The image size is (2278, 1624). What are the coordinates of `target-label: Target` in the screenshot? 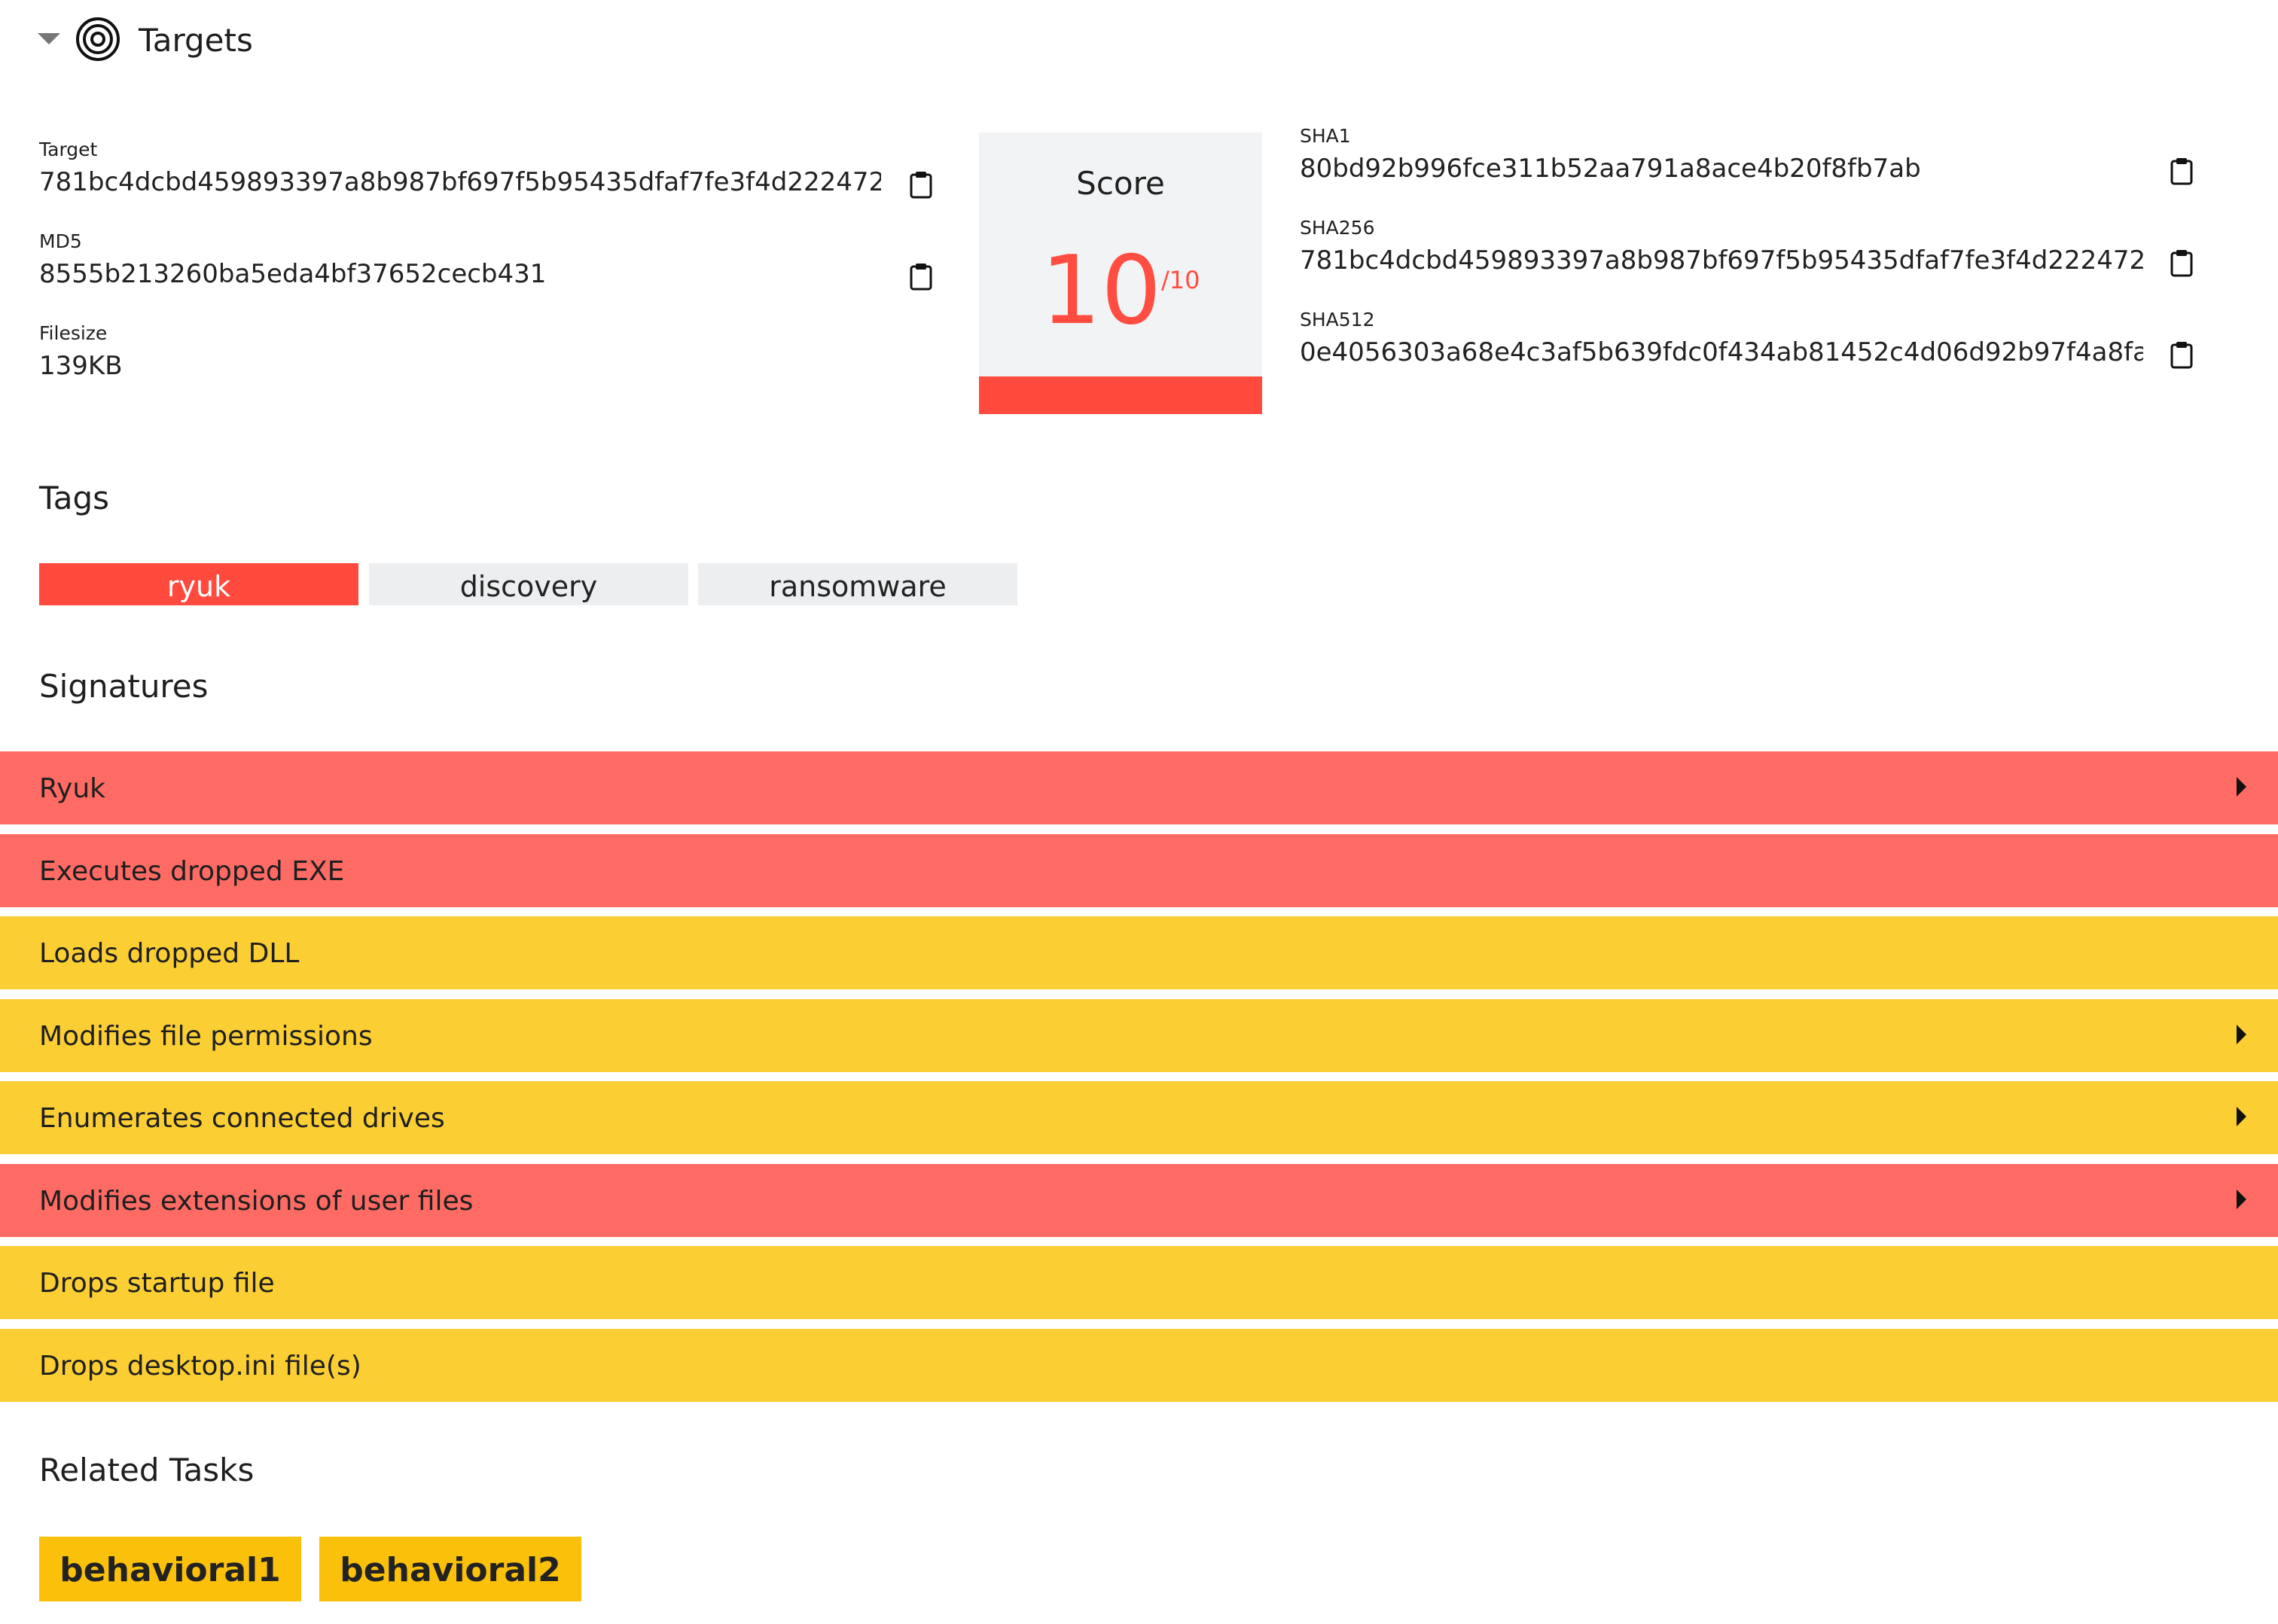 It's located at (68, 149).